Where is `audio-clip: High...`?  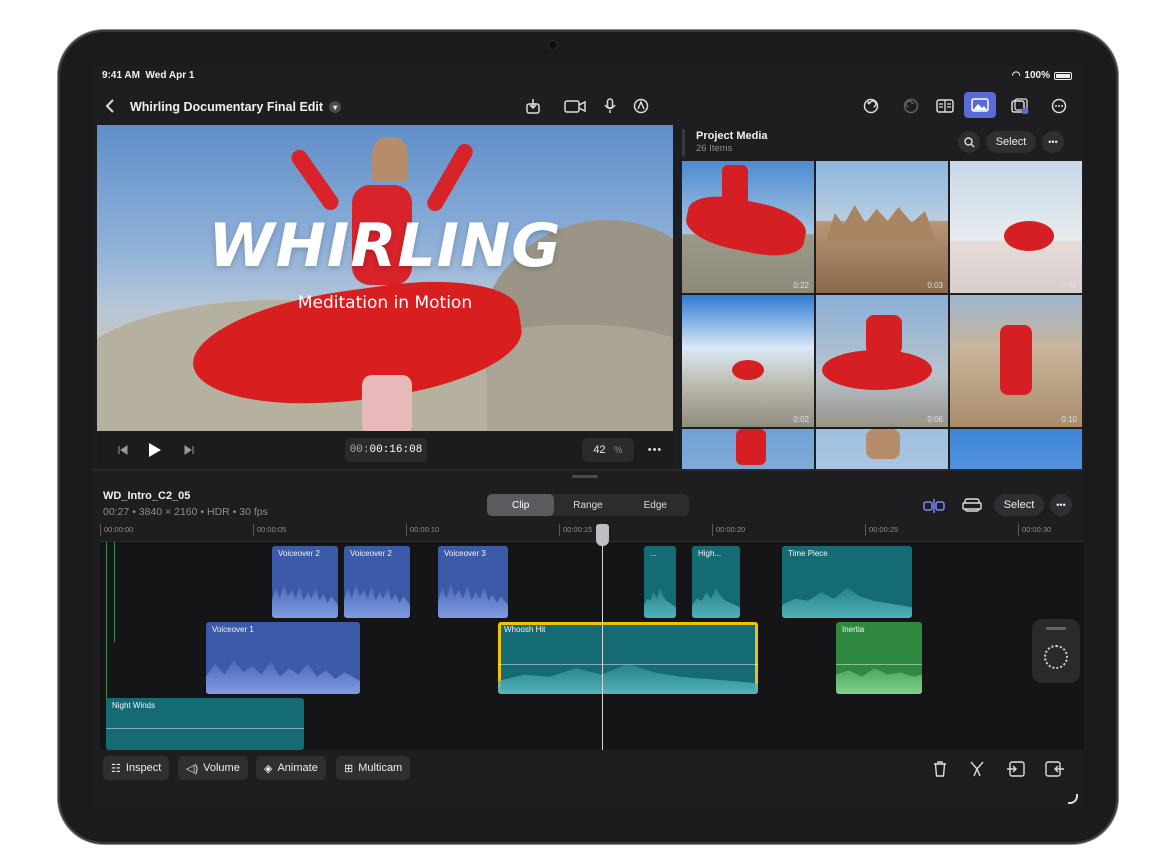
audio-clip: High... is located at coordinates (716, 582).